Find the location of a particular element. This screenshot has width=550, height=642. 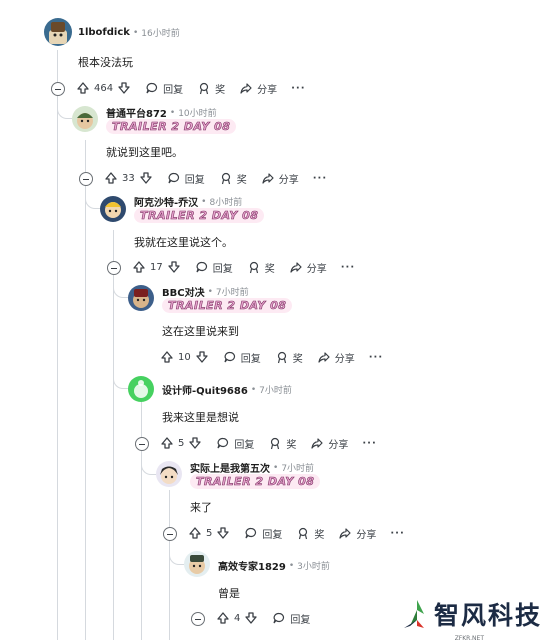

share-label: 分享 is located at coordinates (366, 535).